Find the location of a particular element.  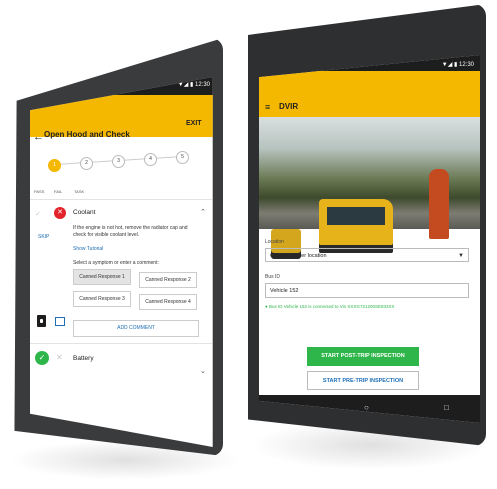

canned-response-3: Canned Response 3 is located at coordinates (102, 299).